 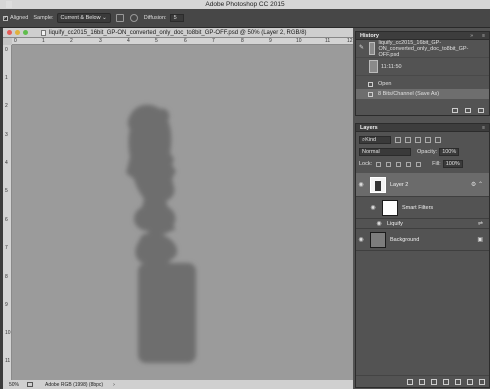 I want to click on lock-all-icon, so click(x=419, y=164).